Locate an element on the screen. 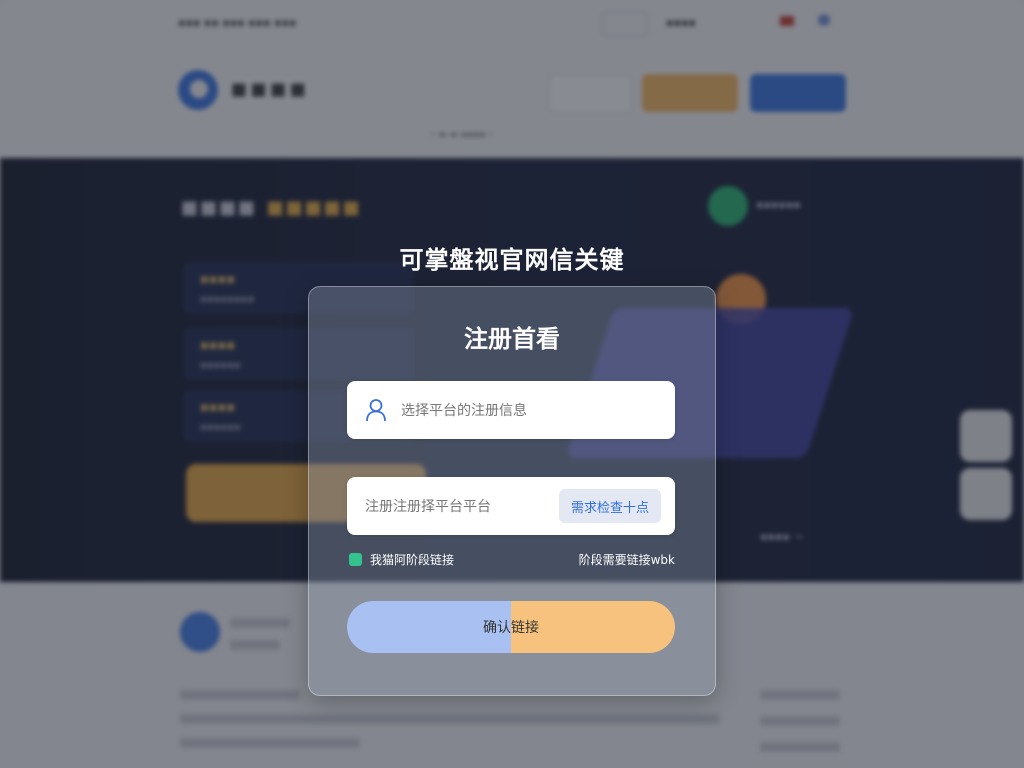  help-link: 阶段需要链接wbk is located at coordinates (627, 559).